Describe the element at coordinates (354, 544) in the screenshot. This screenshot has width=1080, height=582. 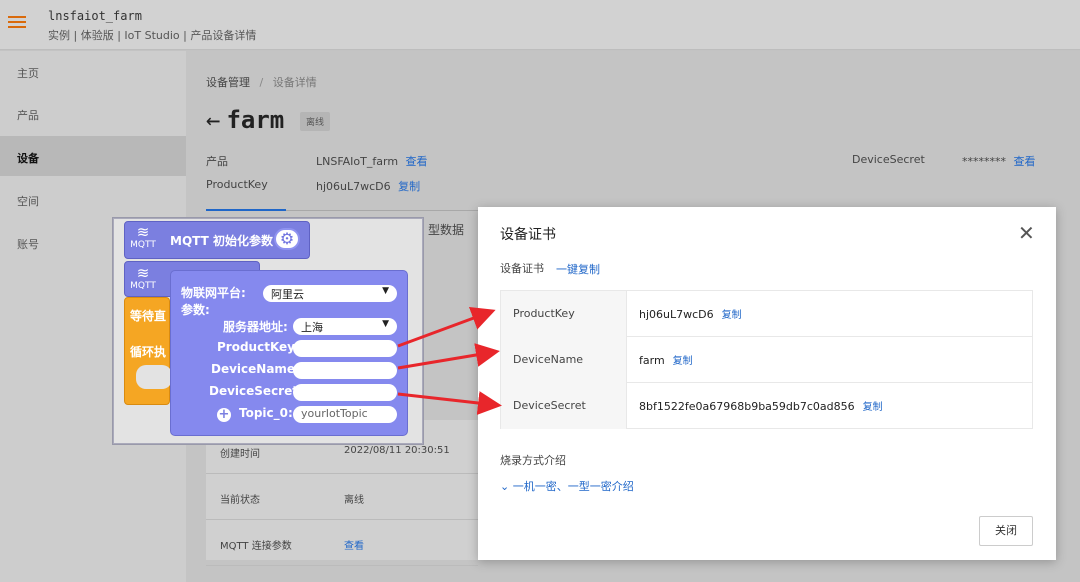
I see `mqtt-view-link: 查看` at that location.